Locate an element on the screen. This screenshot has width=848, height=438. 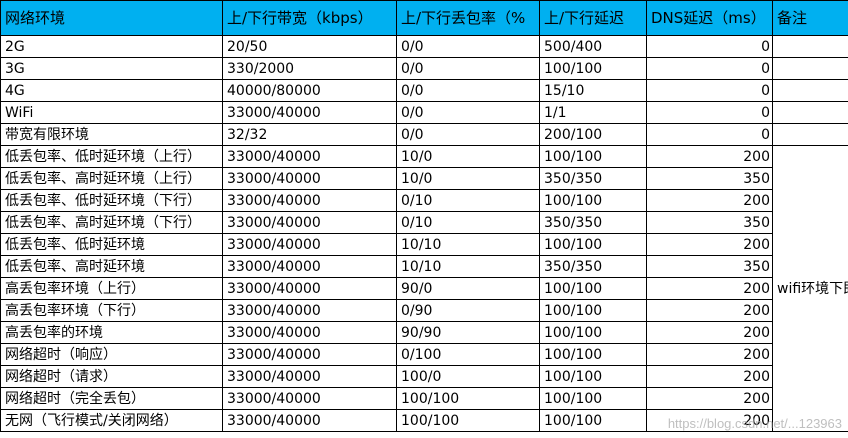
cell-loss: 90/90 is located at coordinates (468, 332).